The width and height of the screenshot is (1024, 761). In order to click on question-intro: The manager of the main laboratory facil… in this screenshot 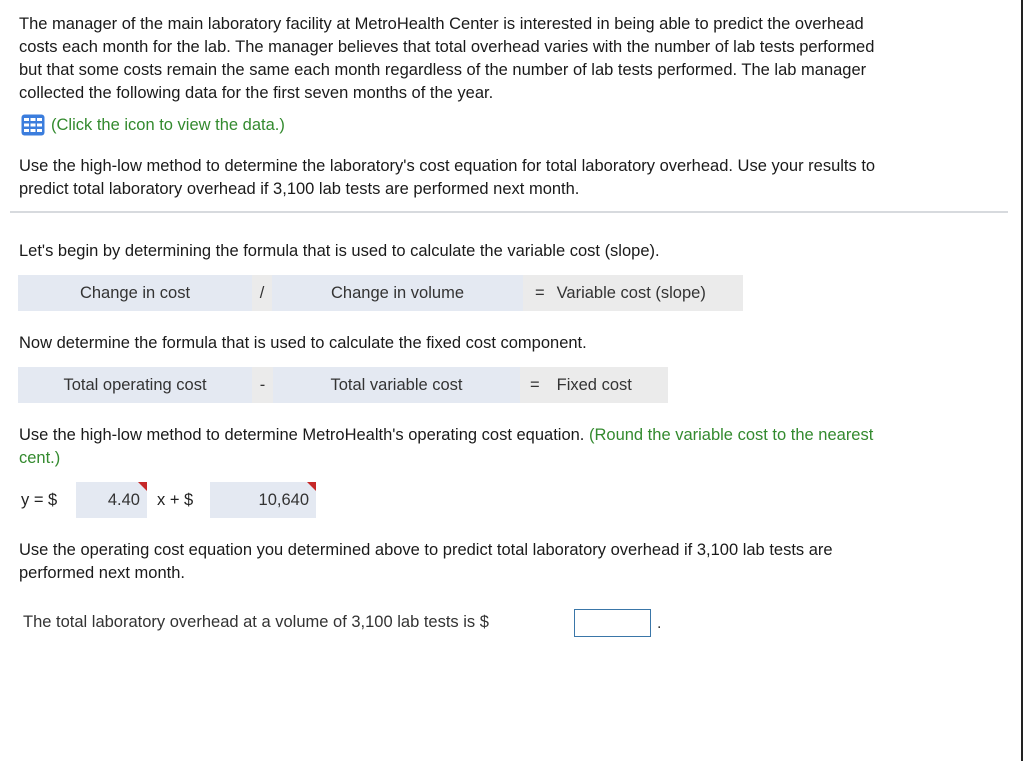, I will do `click(446, 59)`.